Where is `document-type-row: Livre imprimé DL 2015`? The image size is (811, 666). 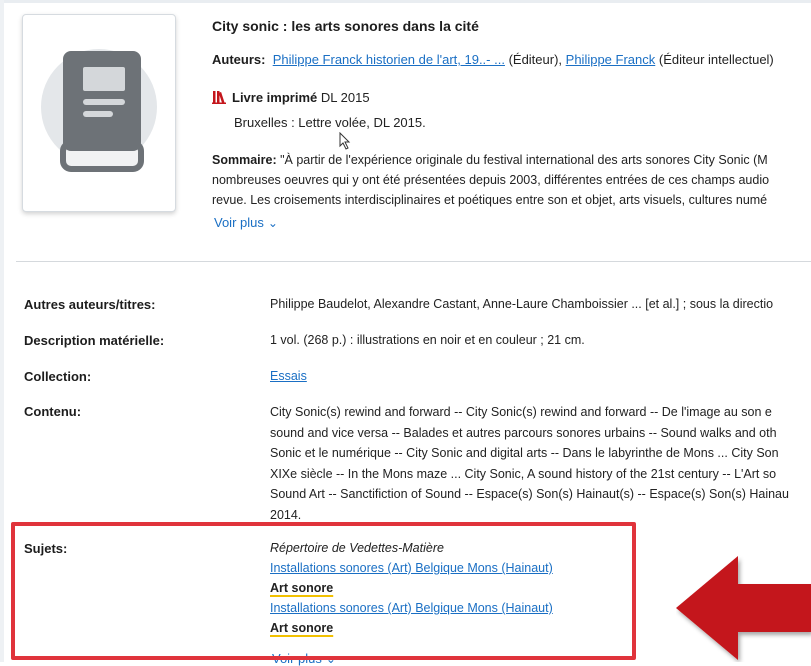 document-type-row: Livre imprimé DL 2015 is located at coordinates (291, 97).